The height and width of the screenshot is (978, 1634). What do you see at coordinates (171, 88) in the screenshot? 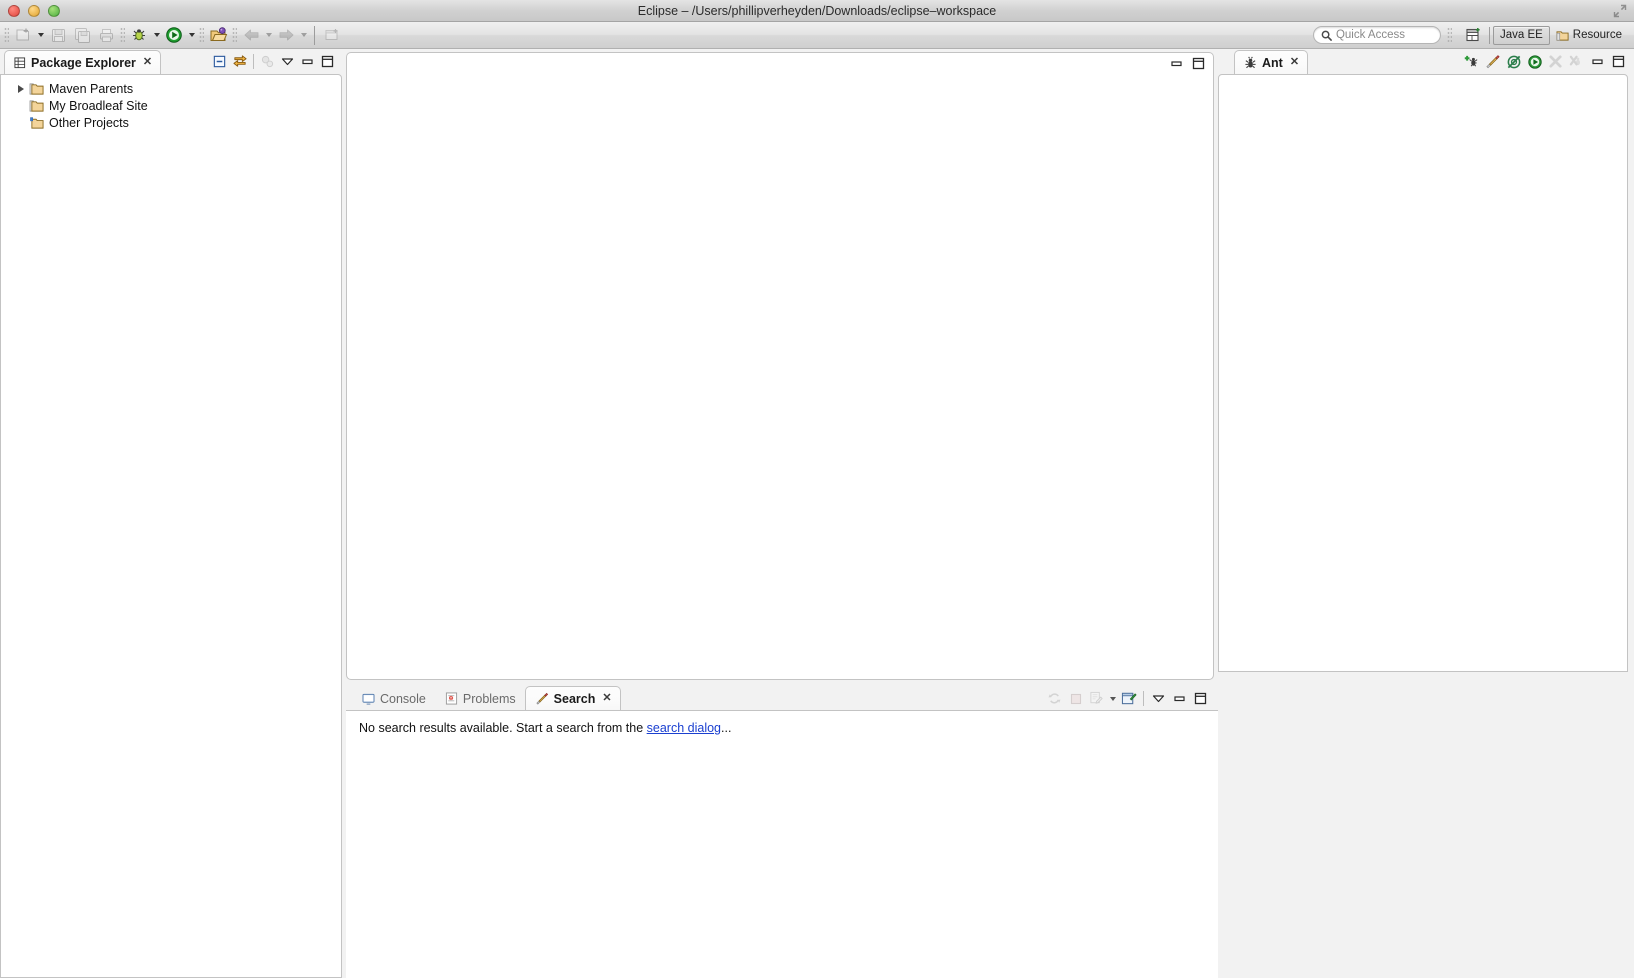
I see `tree-item: Maven Parents` at bounding box center [171, 88].